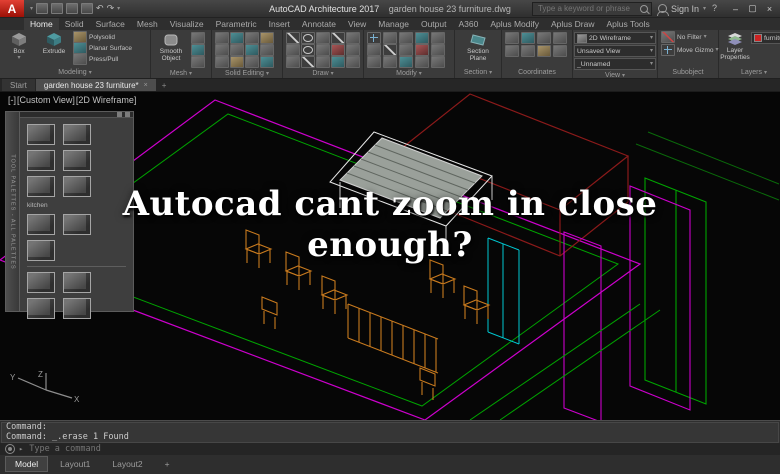 The width and height of the screenshot is (780, 474). Describe the element at coordinates (409, 73) in the screenshot. I see `panel-label-modify: Modify ▾` at that location.